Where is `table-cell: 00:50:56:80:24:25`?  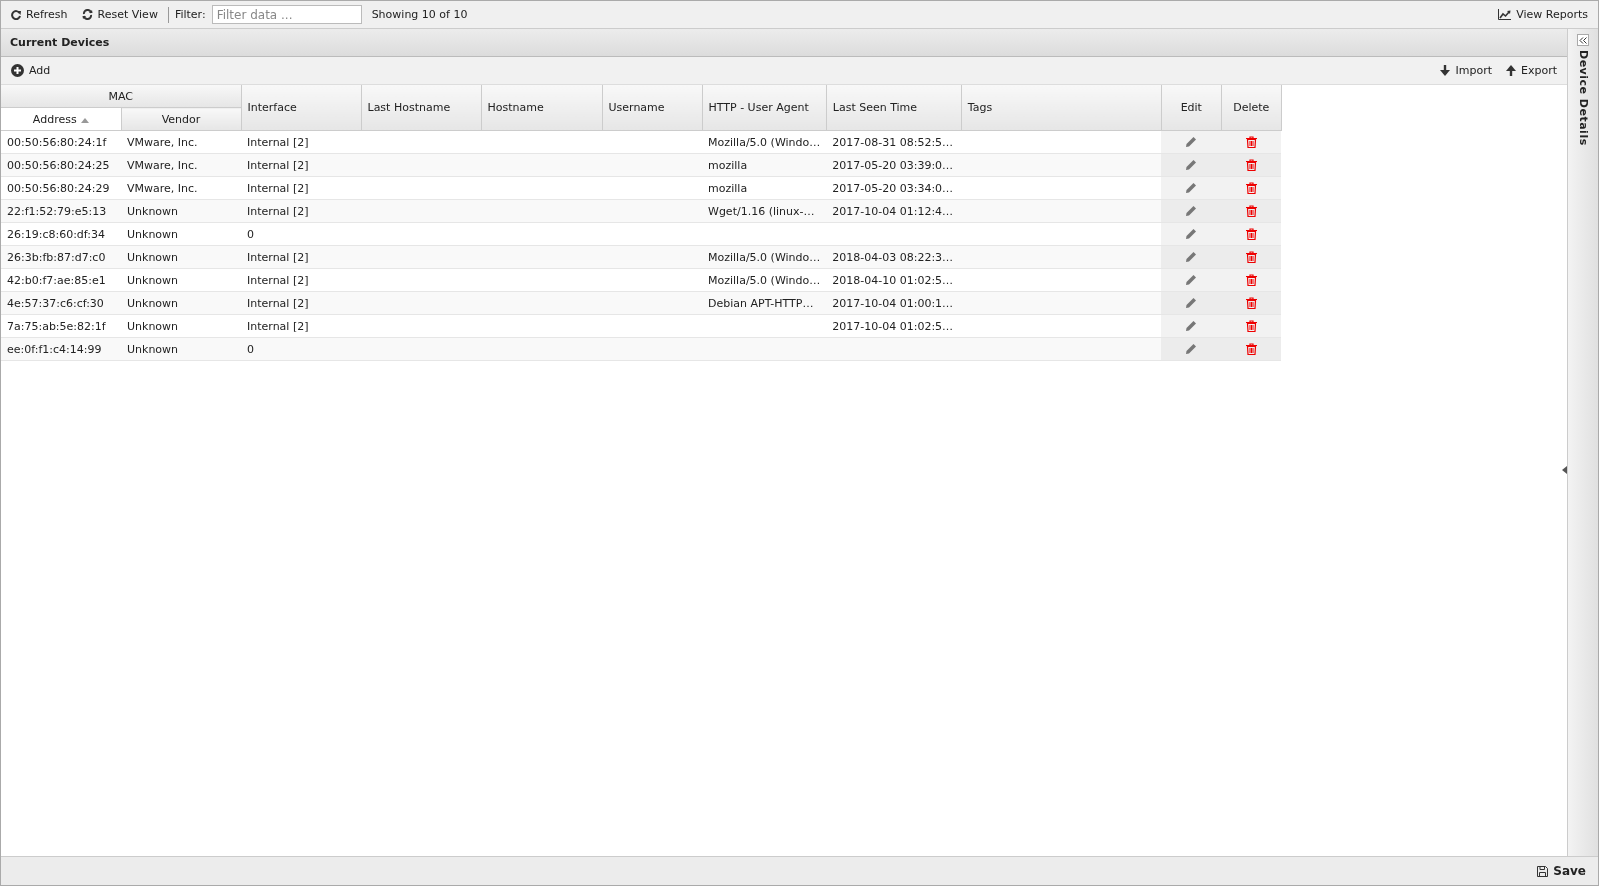 table-cell: 00:50:56:80:24:25 is located at coordinates (58, 165).